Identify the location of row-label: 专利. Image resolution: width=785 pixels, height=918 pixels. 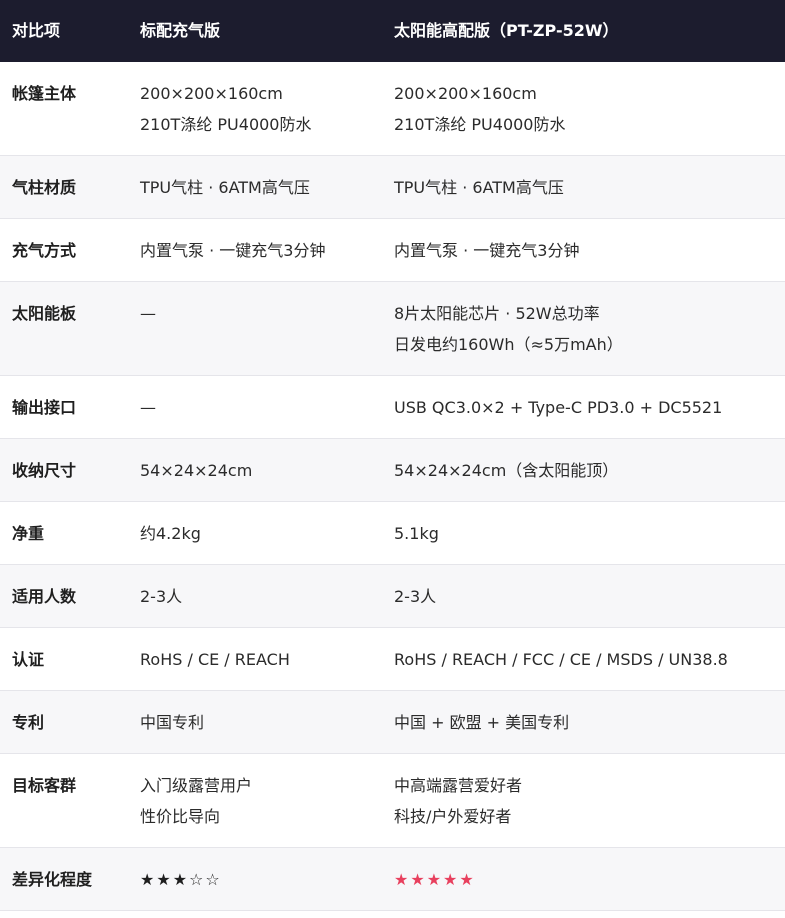
(28, 722).